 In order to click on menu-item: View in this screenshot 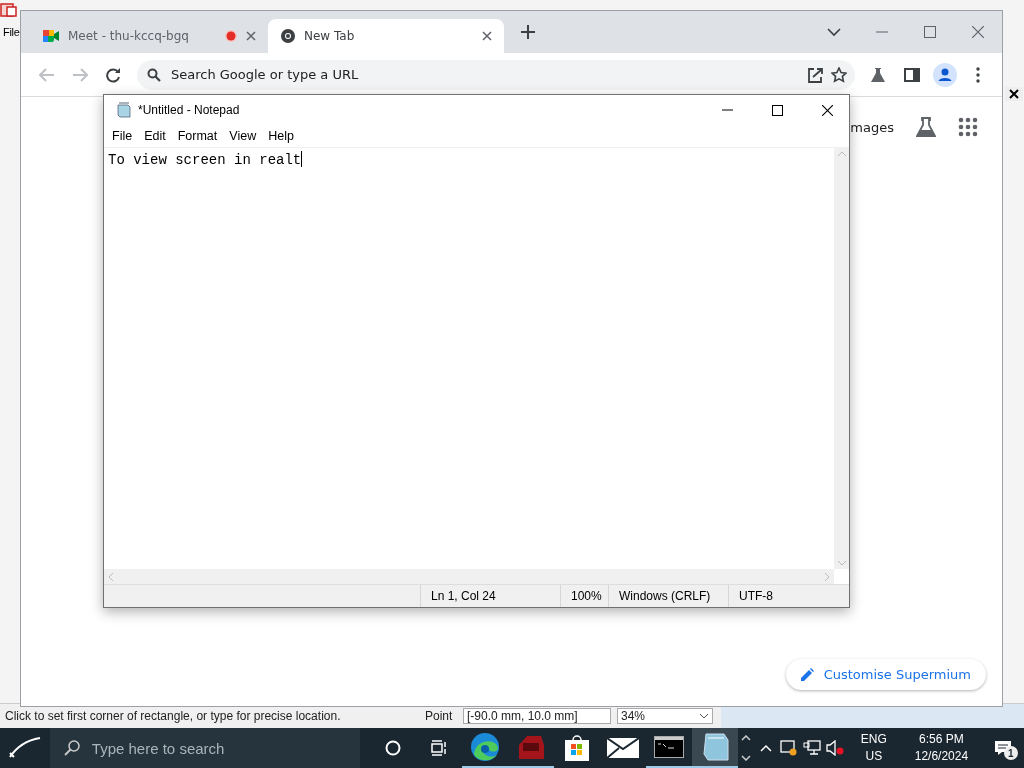, I will do `click(243, 136)`.